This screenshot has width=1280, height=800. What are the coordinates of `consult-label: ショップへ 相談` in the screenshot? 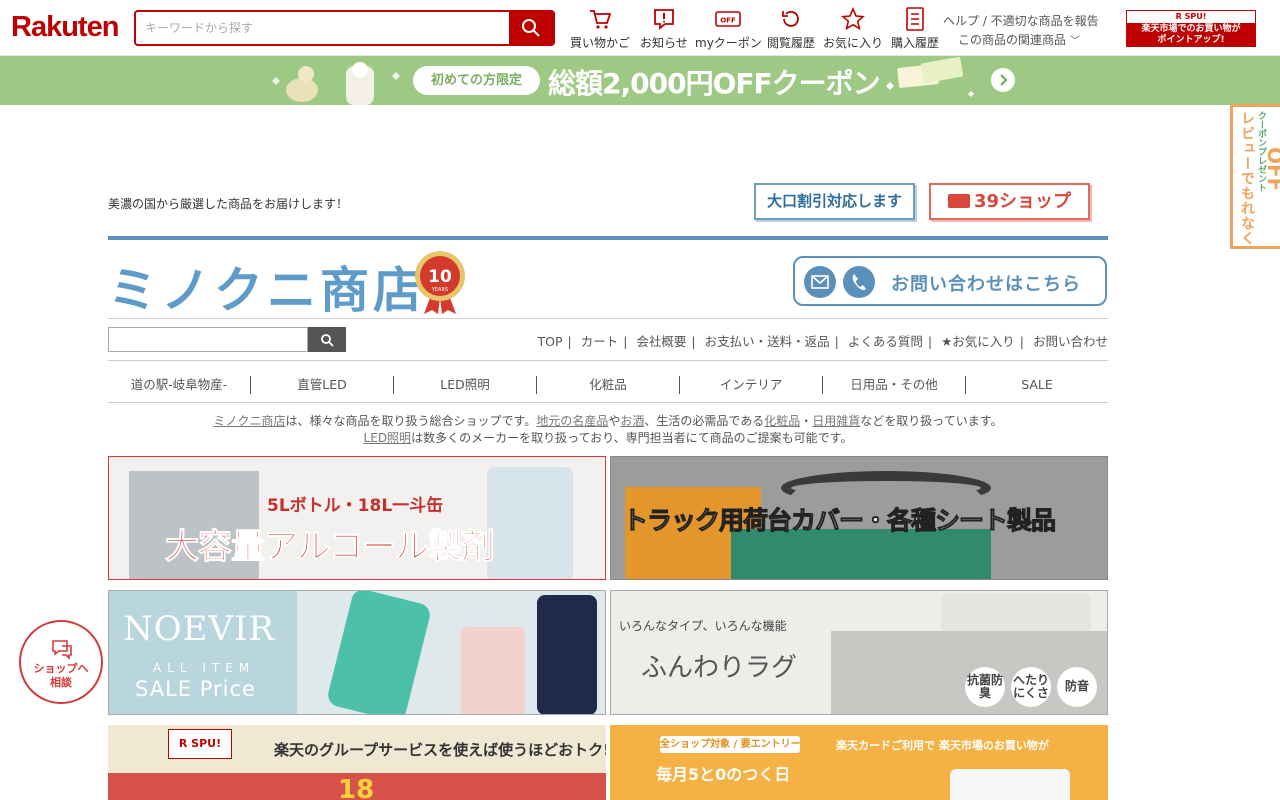 It's located at (61, 676).